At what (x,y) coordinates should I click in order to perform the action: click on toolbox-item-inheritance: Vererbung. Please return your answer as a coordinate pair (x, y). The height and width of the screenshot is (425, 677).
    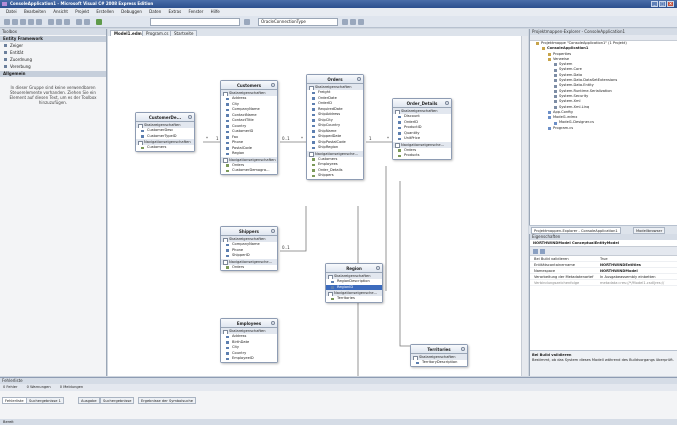
    Looking at the image, I should click on (53, 66).